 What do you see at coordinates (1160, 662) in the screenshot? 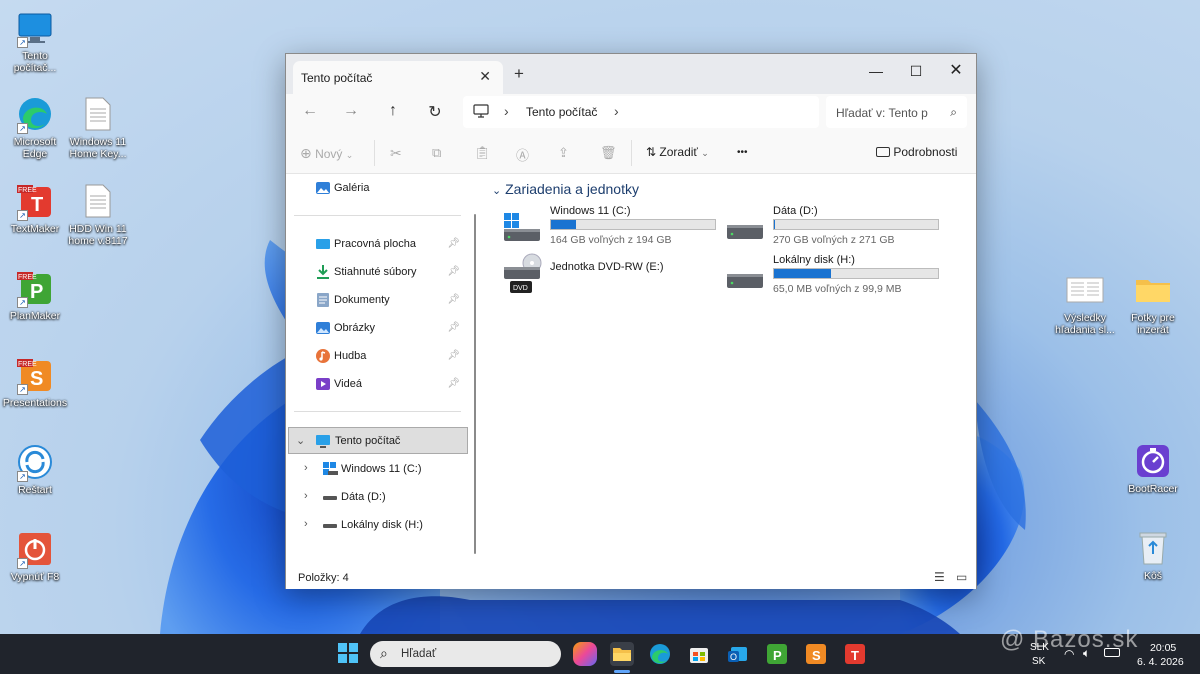
I see `clock-date: 6. 4. 2026` at bounding box center [1160, 662].